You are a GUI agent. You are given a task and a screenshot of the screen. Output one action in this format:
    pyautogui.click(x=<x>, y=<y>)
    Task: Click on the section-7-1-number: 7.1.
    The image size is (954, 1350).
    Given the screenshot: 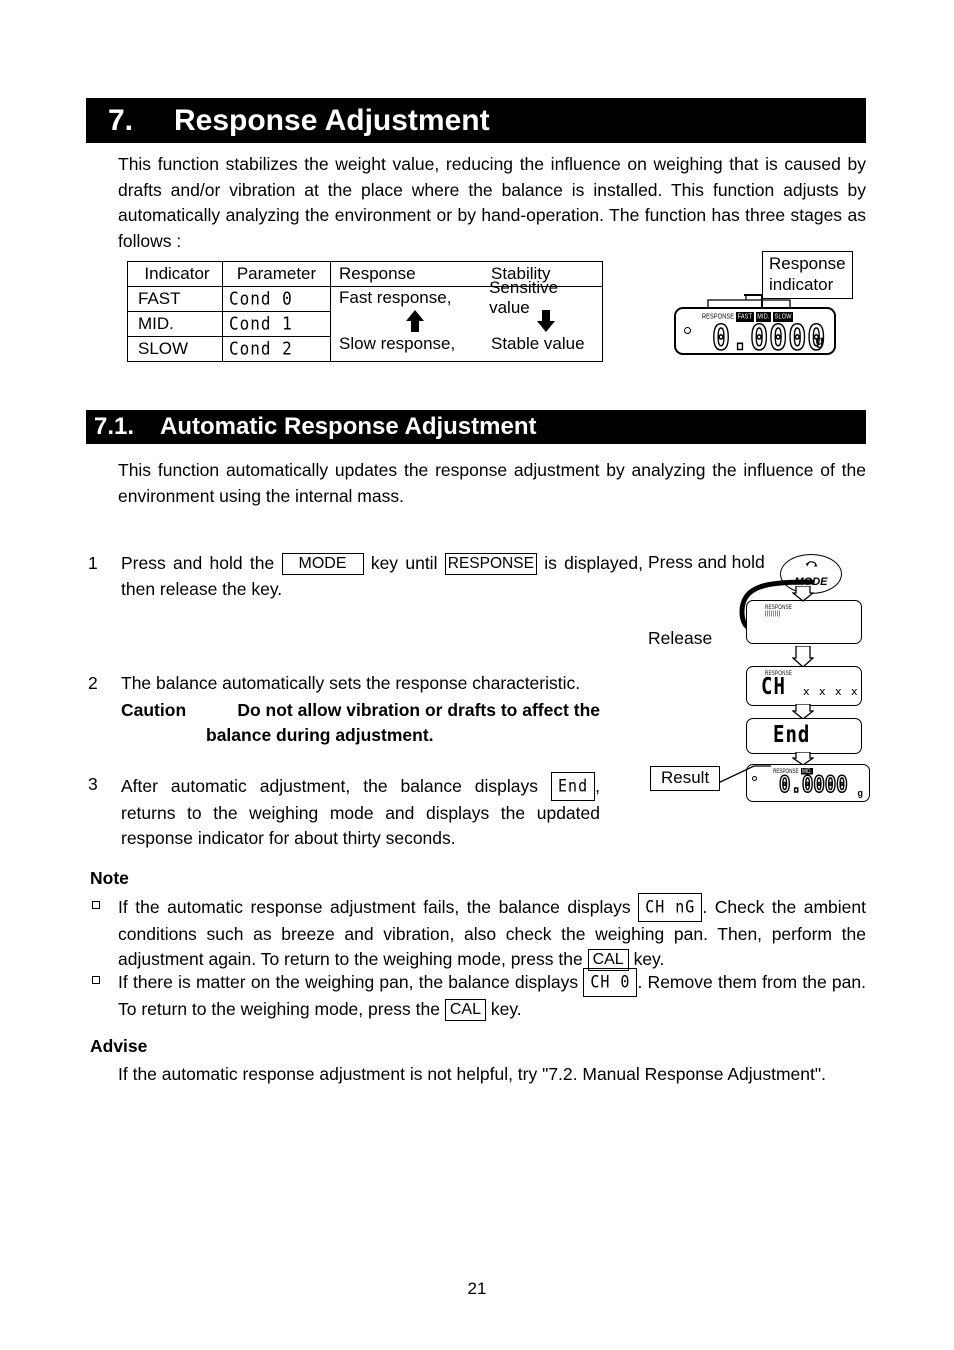 What is the action you would take?
    pyautogui.click(x=114, y=426)
    